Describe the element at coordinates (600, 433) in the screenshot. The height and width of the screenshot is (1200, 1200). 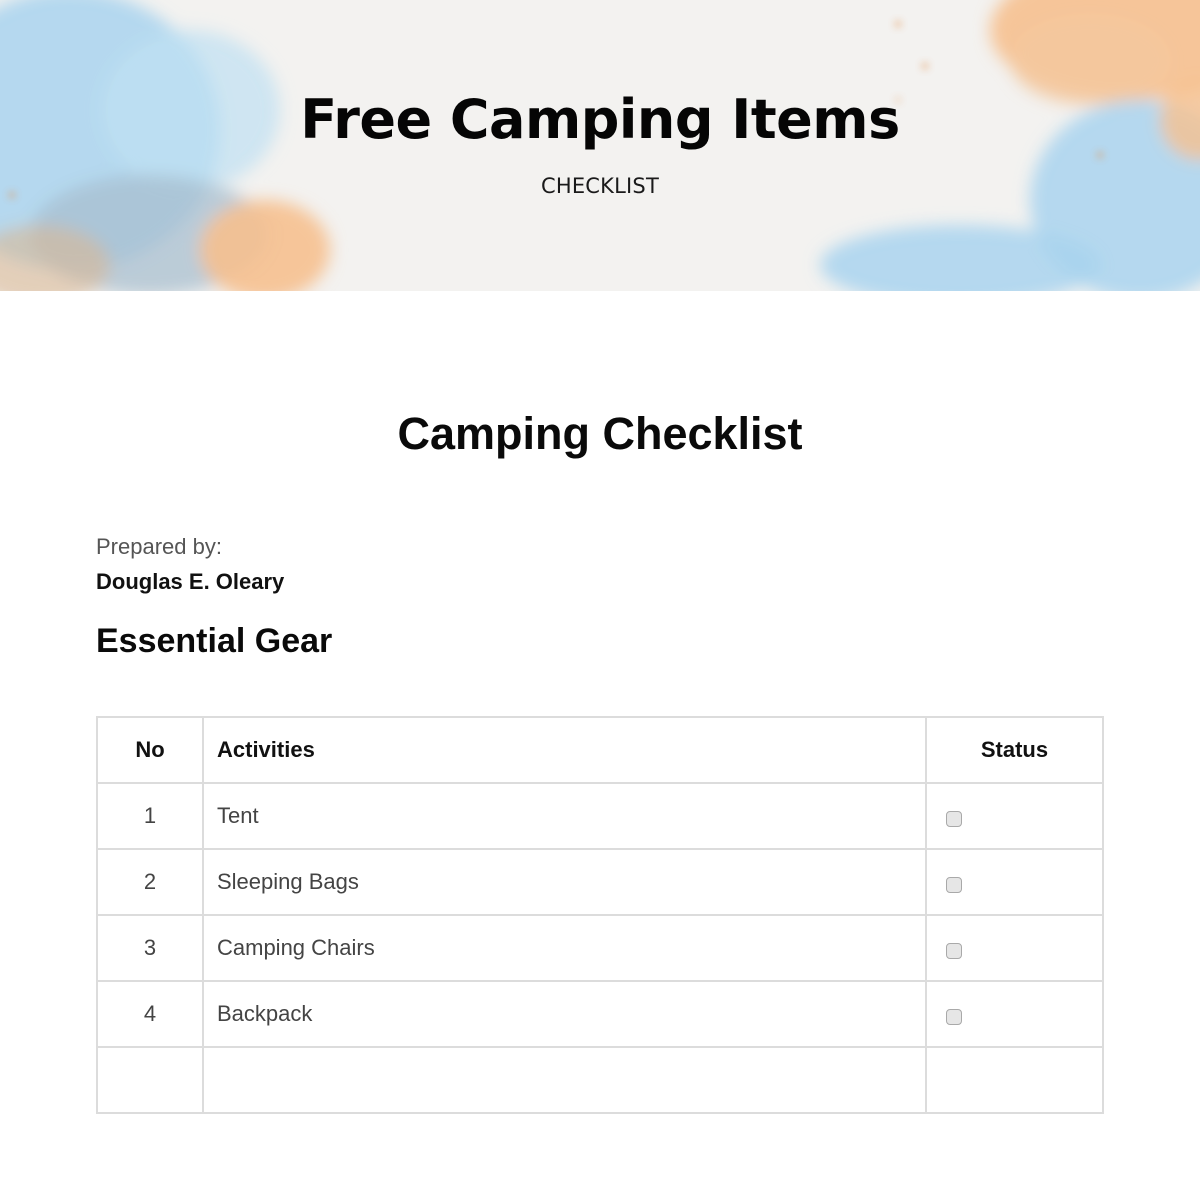
I see `document-title: Camping Checklist` at that location.